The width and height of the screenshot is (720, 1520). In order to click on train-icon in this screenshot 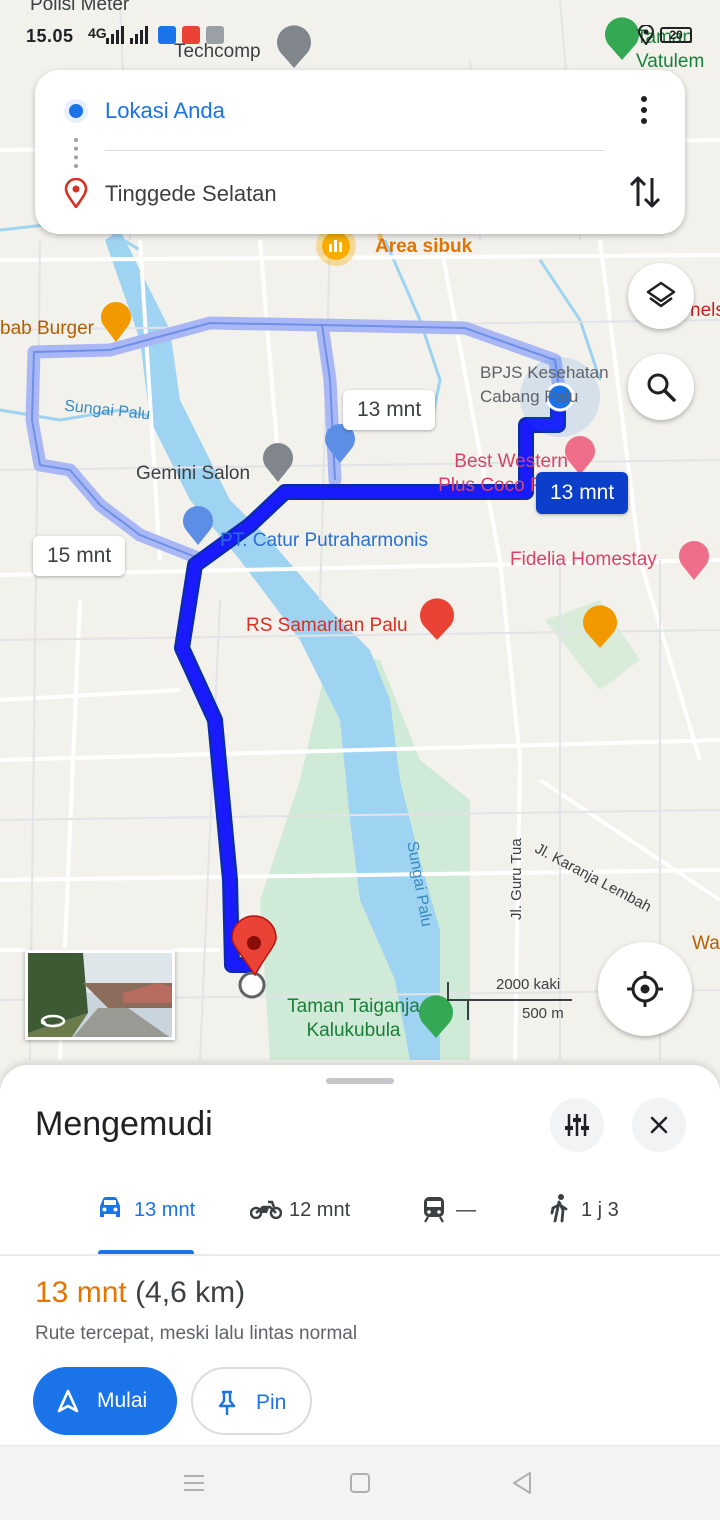, I will do `click(434, 1210)`.